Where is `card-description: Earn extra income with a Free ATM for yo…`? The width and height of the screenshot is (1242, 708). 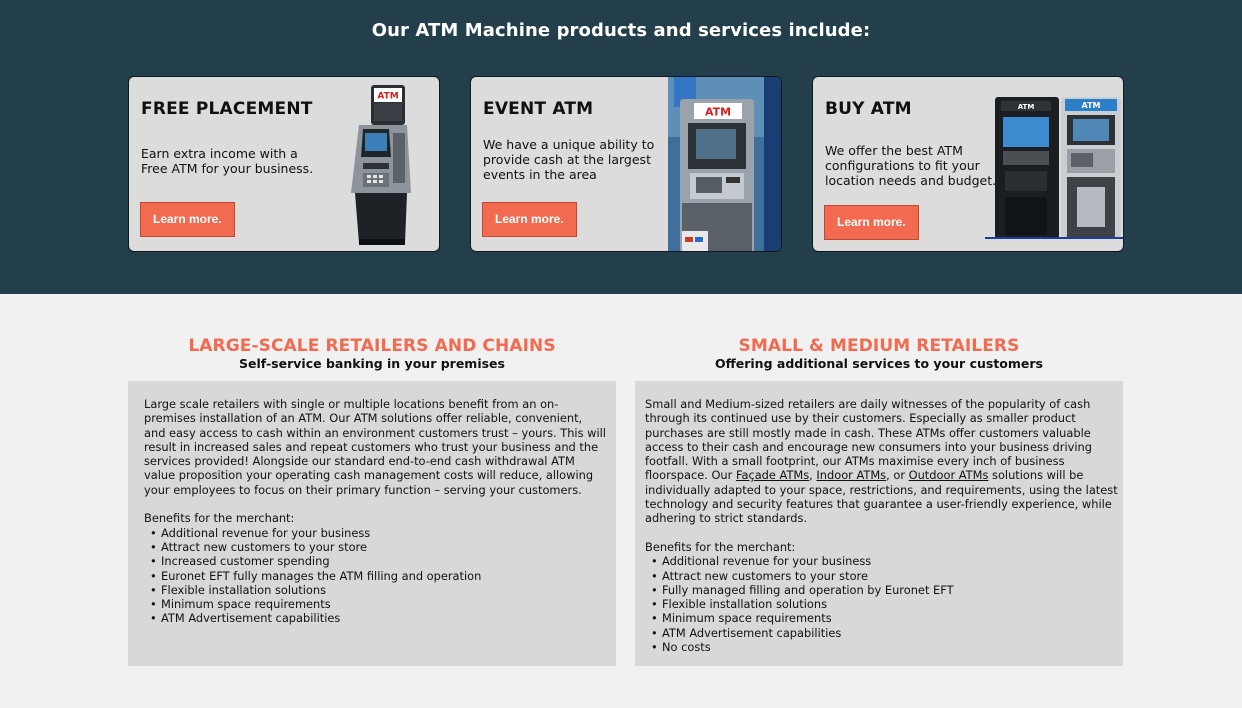 card-description: Earn extra income with a Free ATM for yo… is located at coordinates (227, 161).